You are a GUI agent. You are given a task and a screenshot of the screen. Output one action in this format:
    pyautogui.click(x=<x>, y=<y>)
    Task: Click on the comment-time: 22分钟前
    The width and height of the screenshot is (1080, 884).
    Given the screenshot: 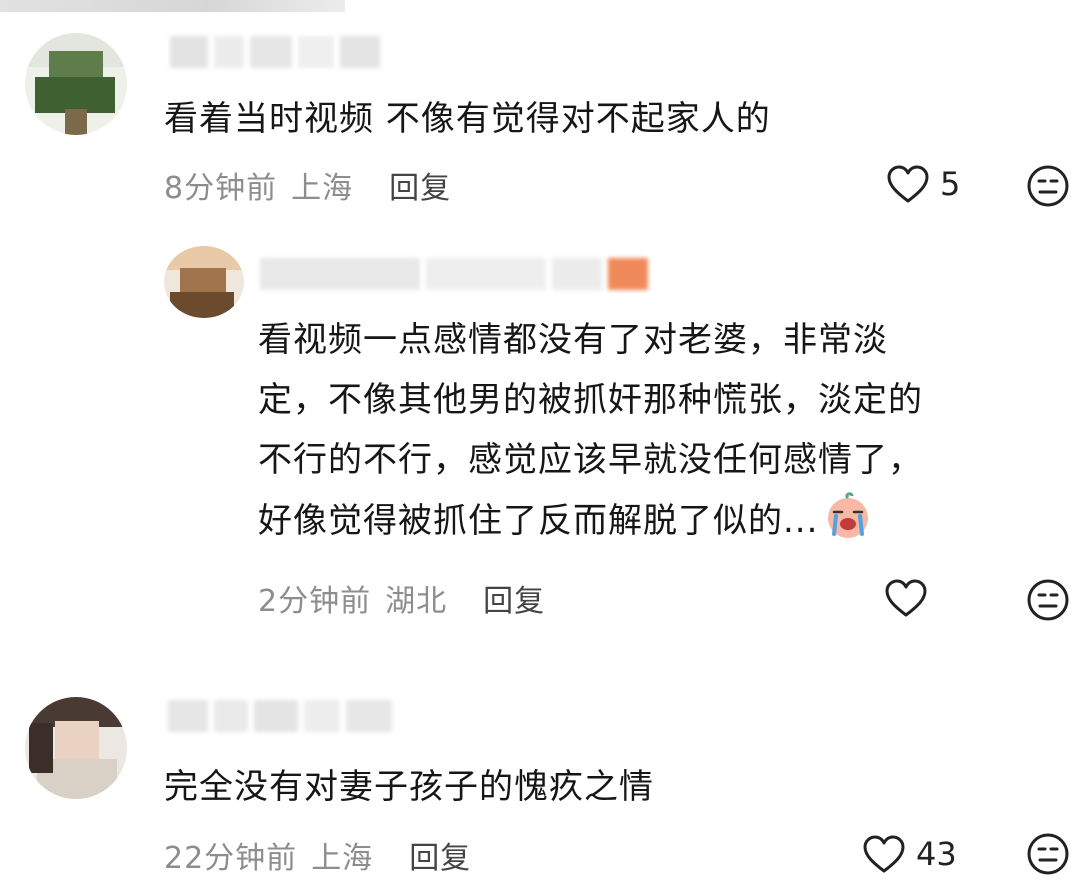 What is the action you would take?
    pyautogui.click(x=231, y=858)
    